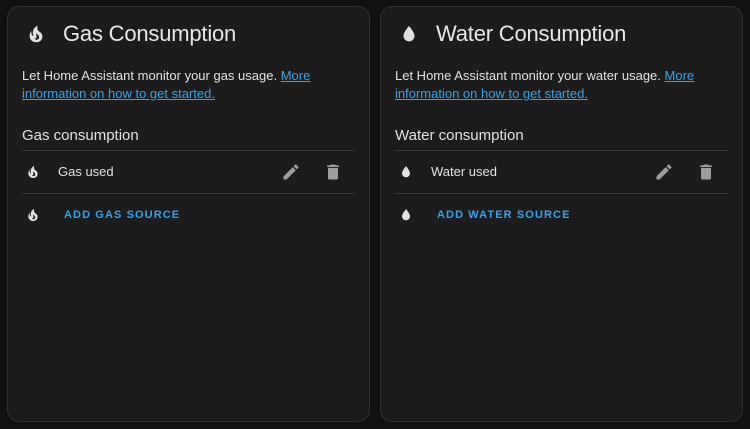 The height and width of the screenshot is (429, 750). Describe the element at coordinates (459, 135) in the screenshot. I see `section-title: Water consumption` at that location.